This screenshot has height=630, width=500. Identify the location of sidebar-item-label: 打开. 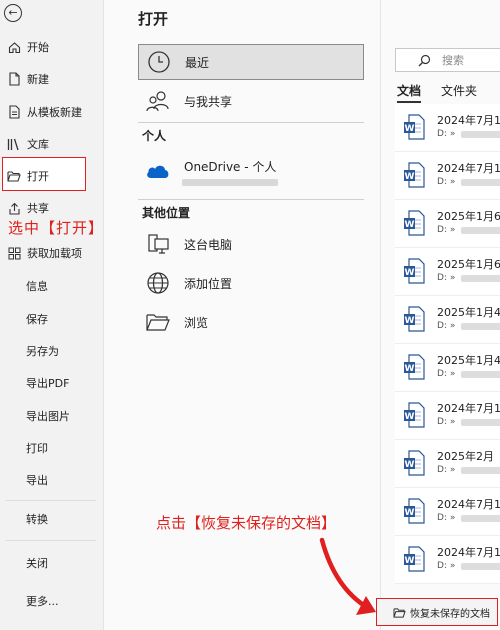
(38, 176).